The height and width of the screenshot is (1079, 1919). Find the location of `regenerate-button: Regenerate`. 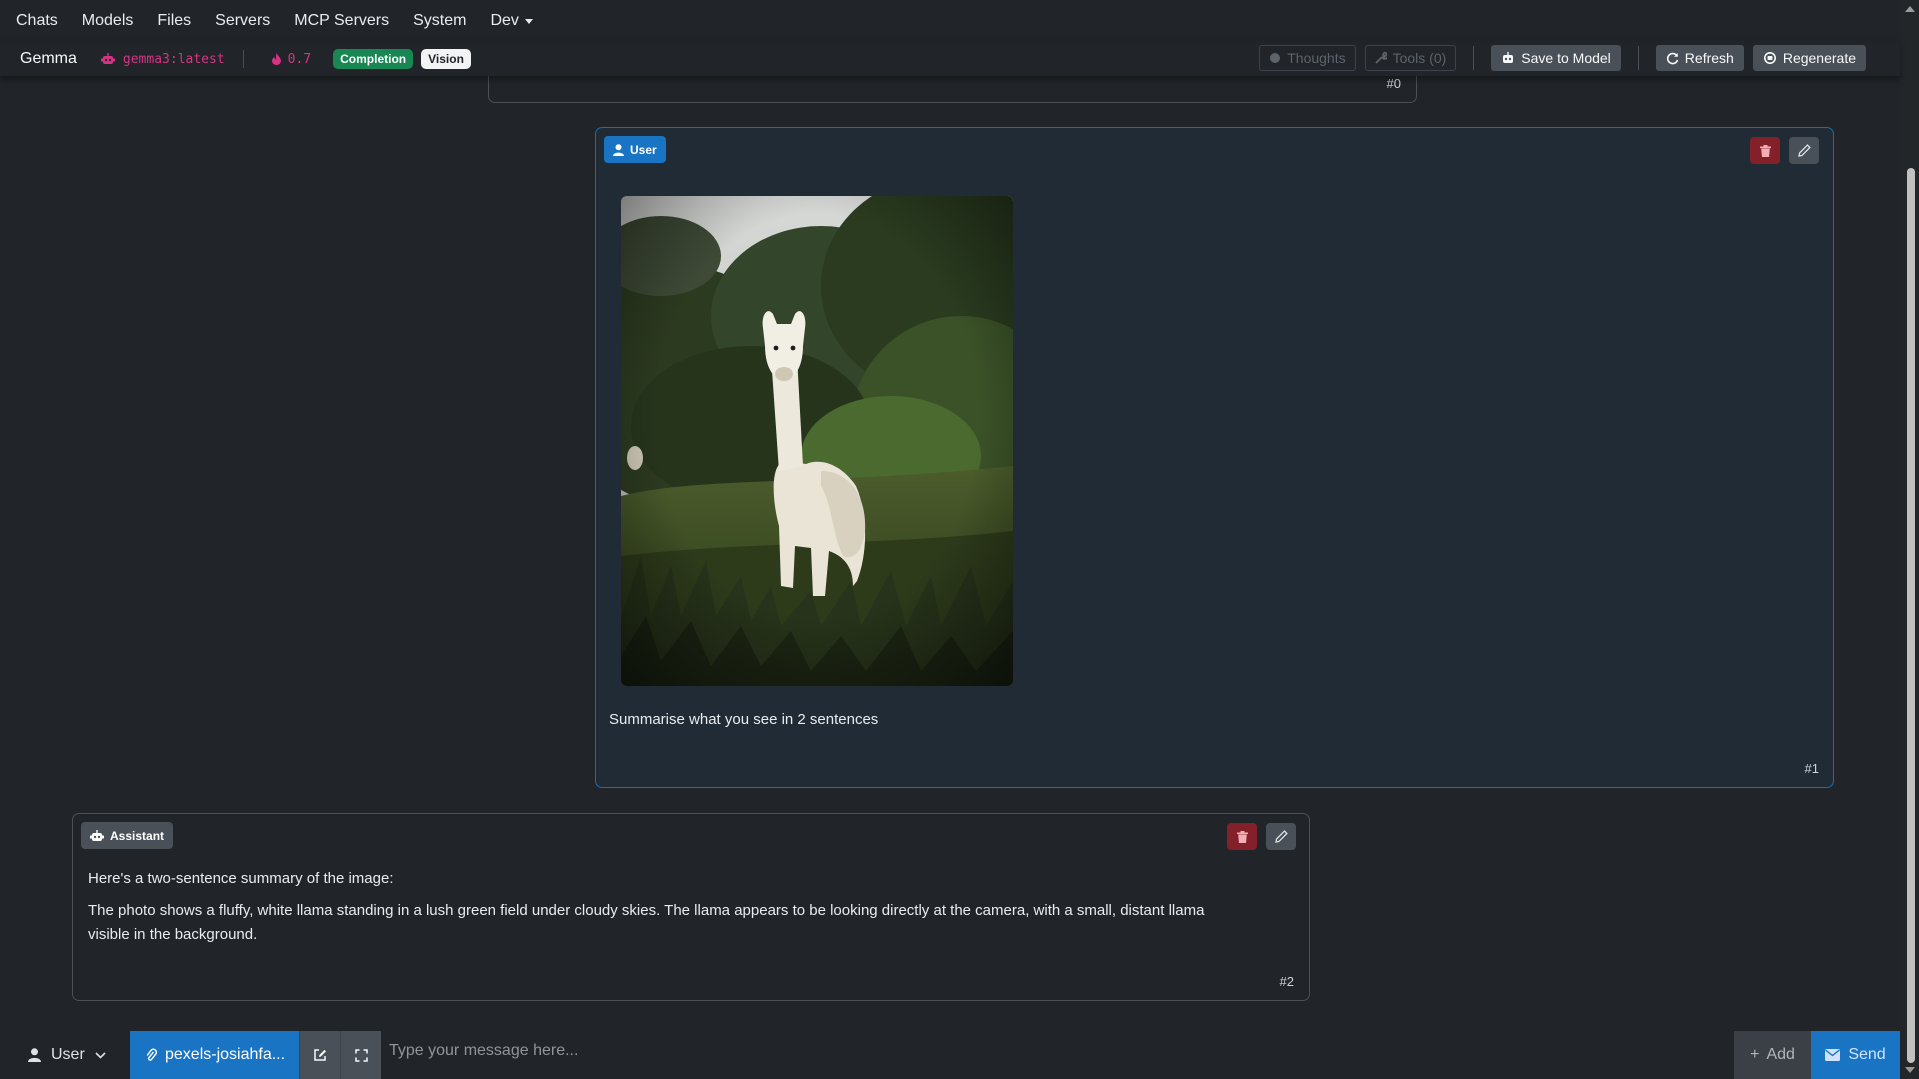

regenerate-button: Regenerate is located at coordinates (1809, 58).